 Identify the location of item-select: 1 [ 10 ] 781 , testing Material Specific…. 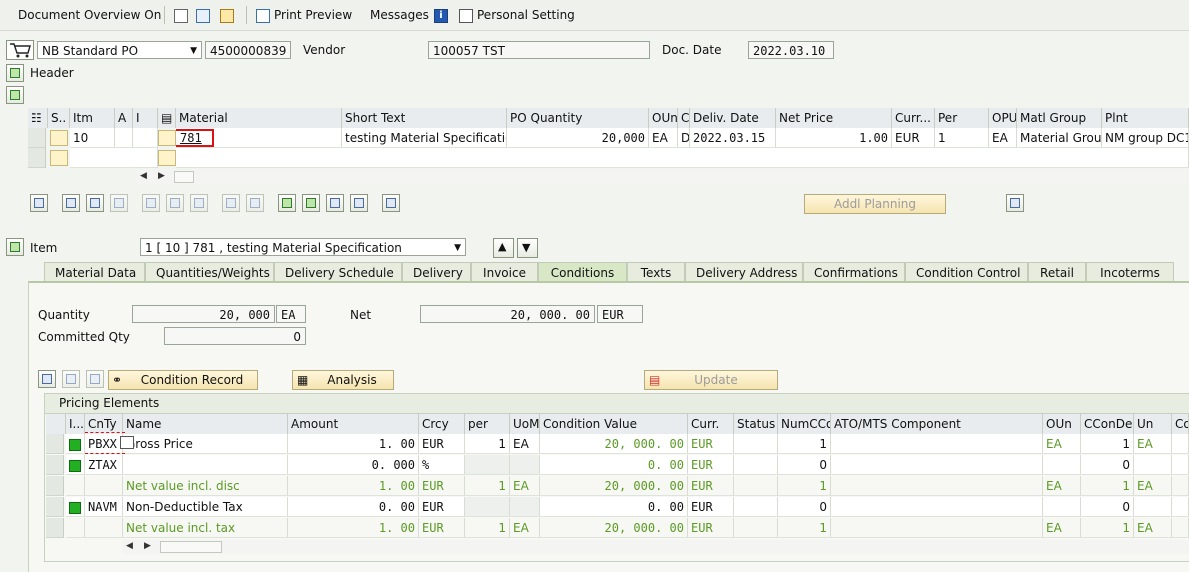
(303, 247).